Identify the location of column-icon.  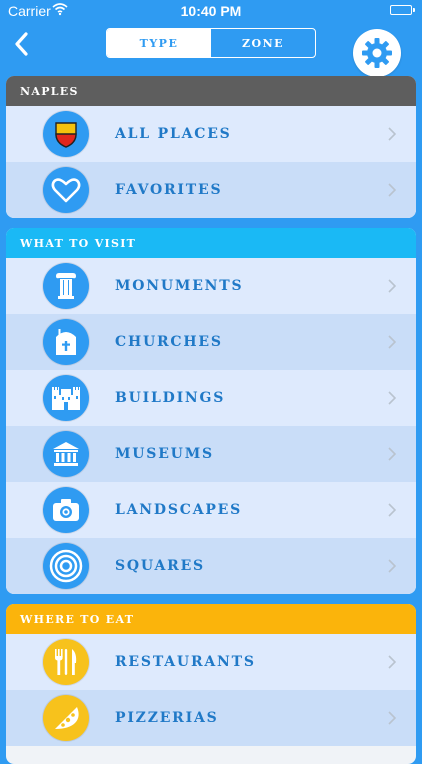
(66, 286).